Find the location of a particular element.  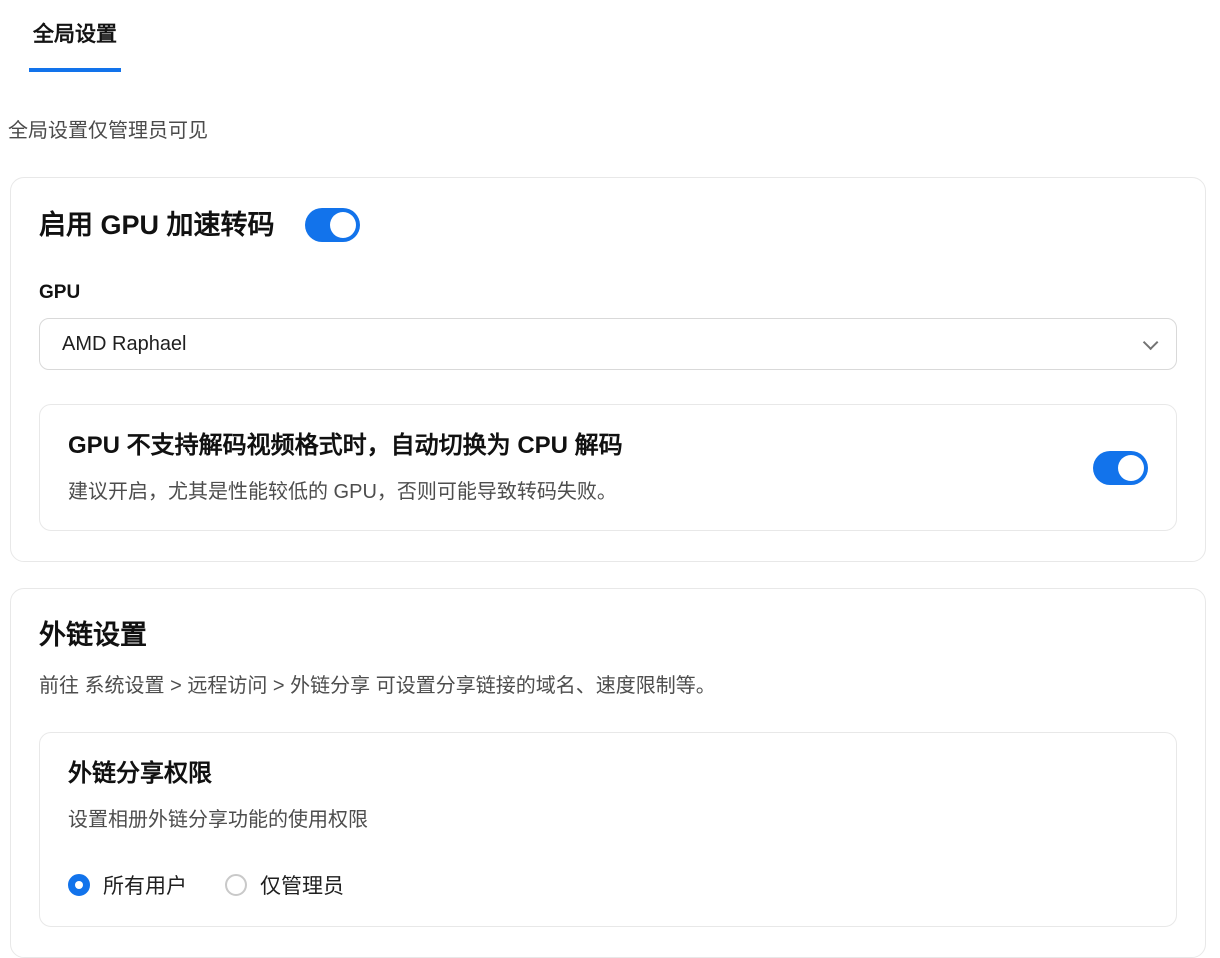

tab-bar: 全局设置 is located at coordinates (610, 36).